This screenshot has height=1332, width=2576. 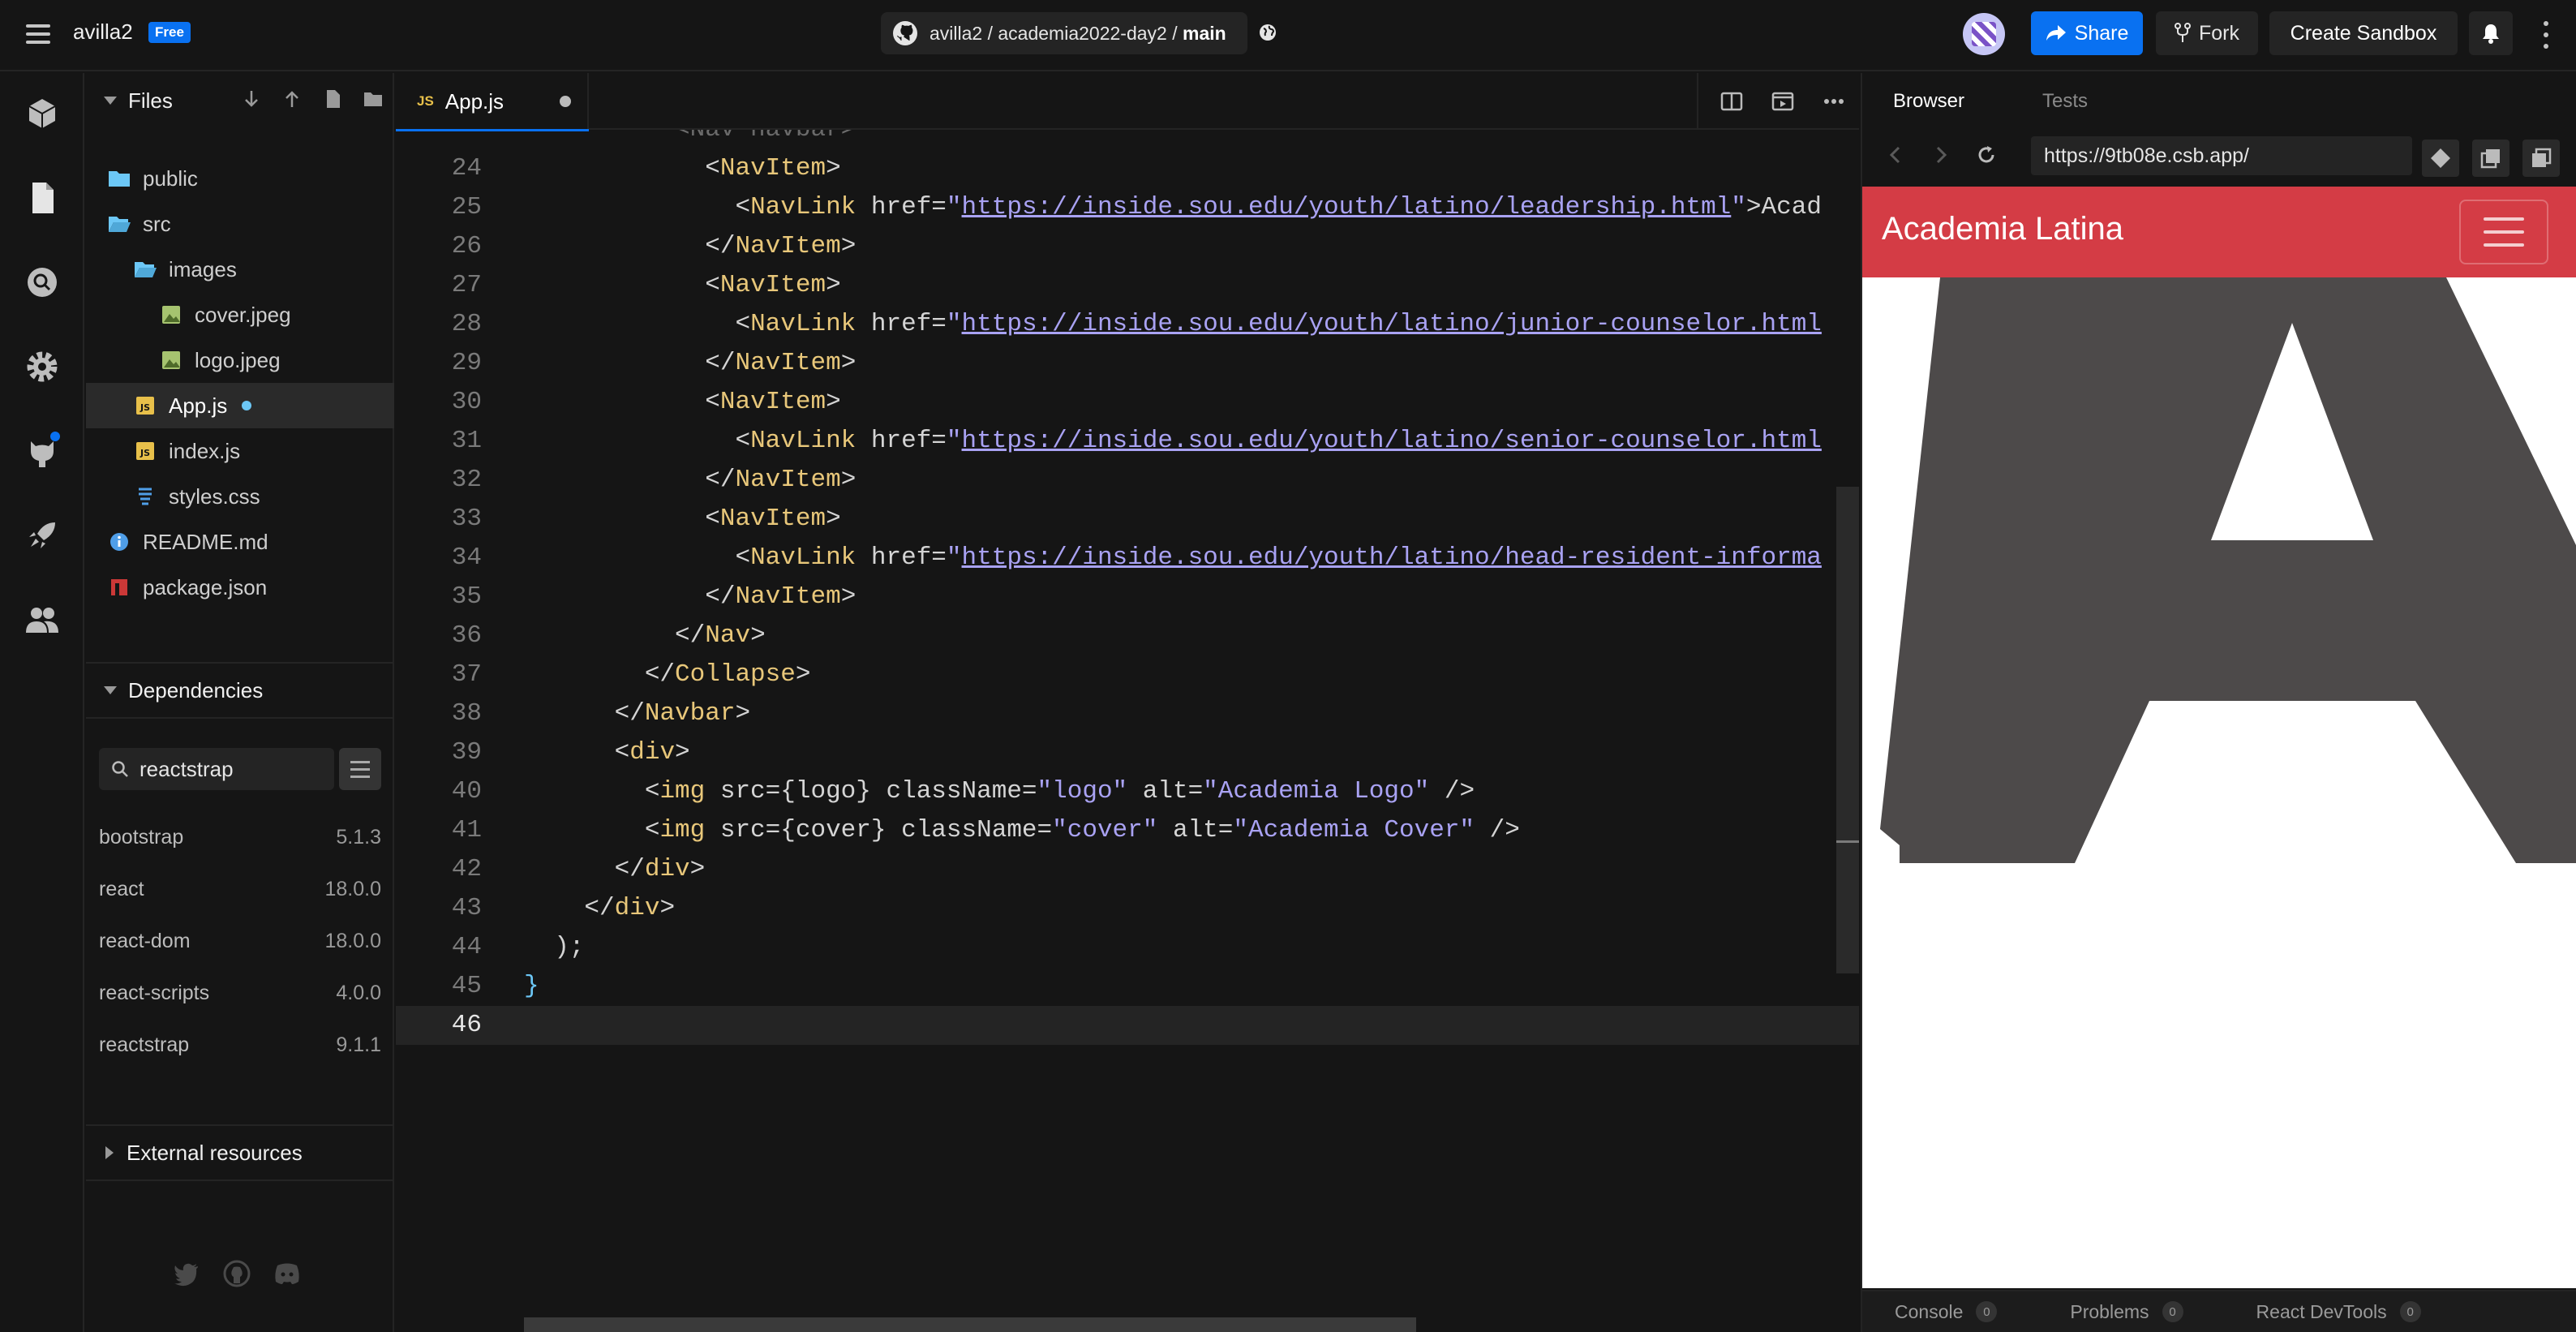 What do you see at coordinates (240, 360) in the screenshot?
I see `tree-item-logo-jpeg: logo.jpeg` at bounding box center [240, 360].